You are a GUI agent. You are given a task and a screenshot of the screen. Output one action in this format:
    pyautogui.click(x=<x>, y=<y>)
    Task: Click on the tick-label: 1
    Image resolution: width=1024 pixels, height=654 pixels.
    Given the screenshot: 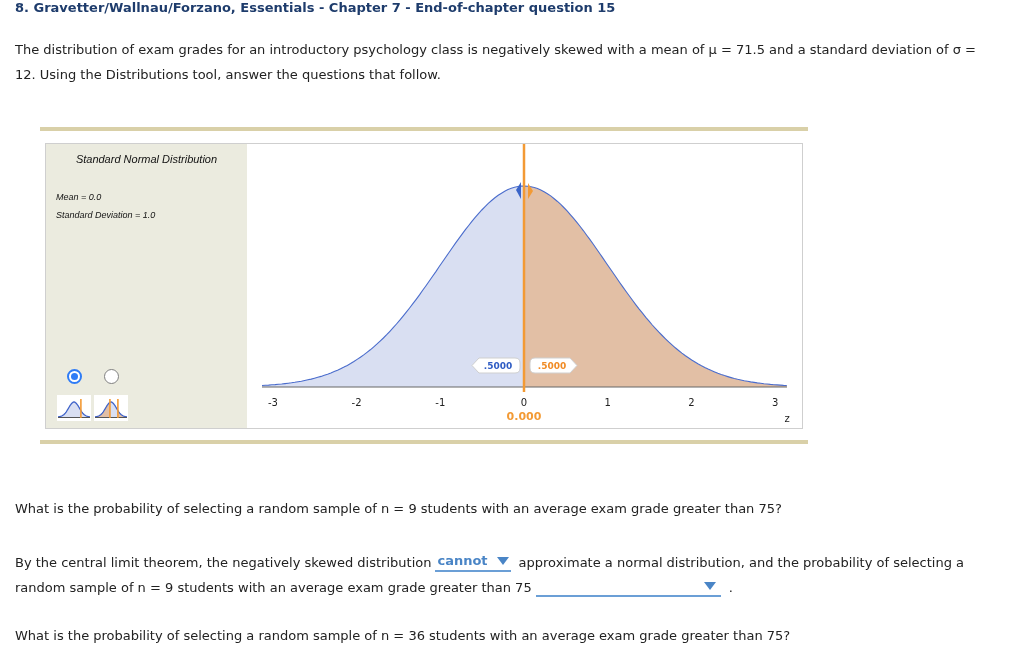 What is the action you would take?
    pyautogui.click(x=607, y=402)
    